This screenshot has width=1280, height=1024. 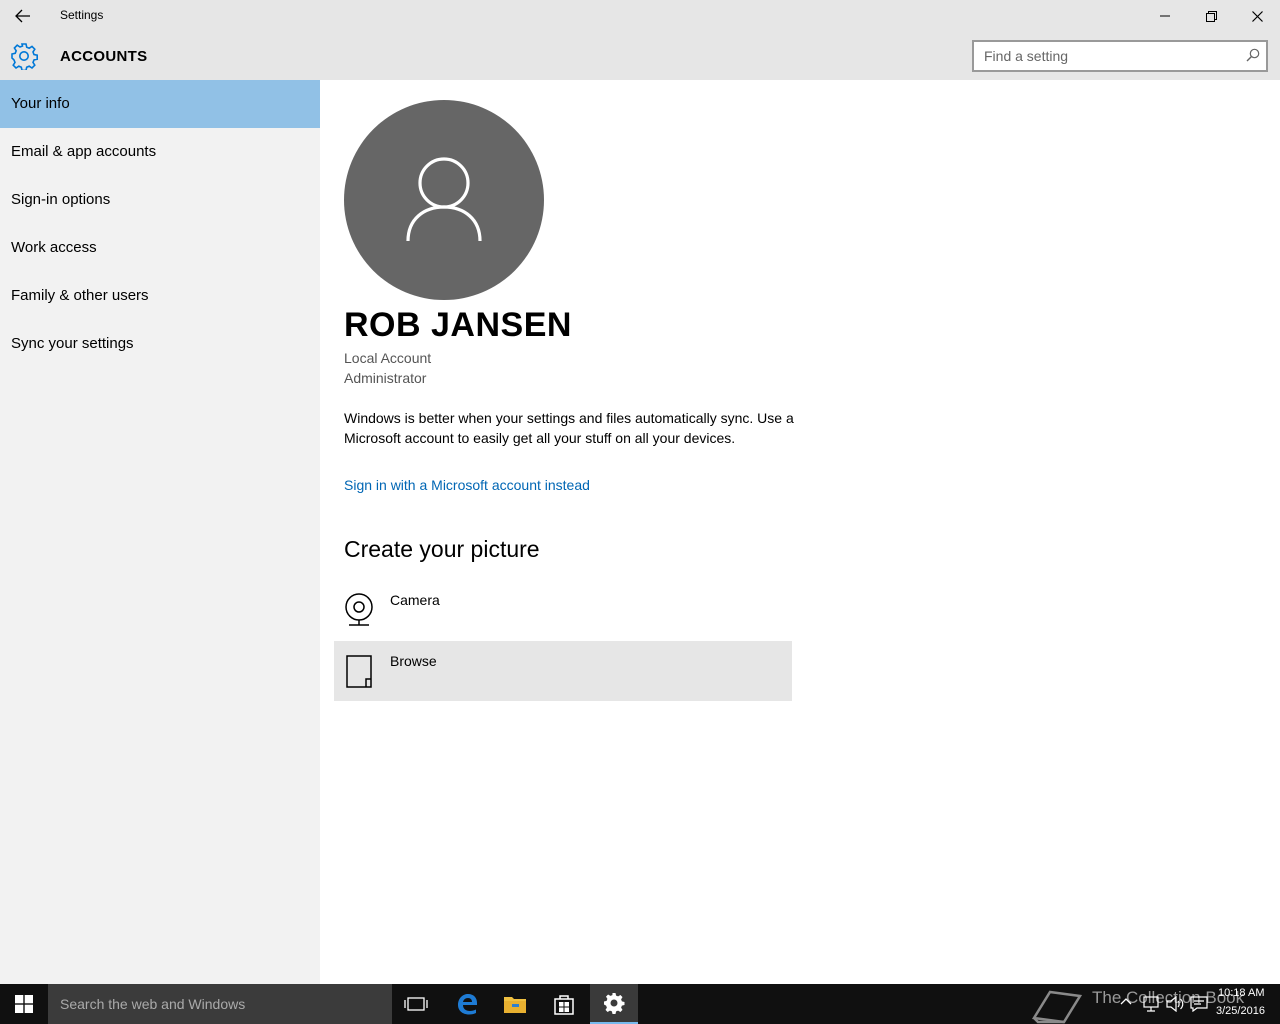 What do you see at coordinates (160, 104) in the screenshot?
I see `sidebar-item-your-info: Your info` at bounding box center [160, 104].